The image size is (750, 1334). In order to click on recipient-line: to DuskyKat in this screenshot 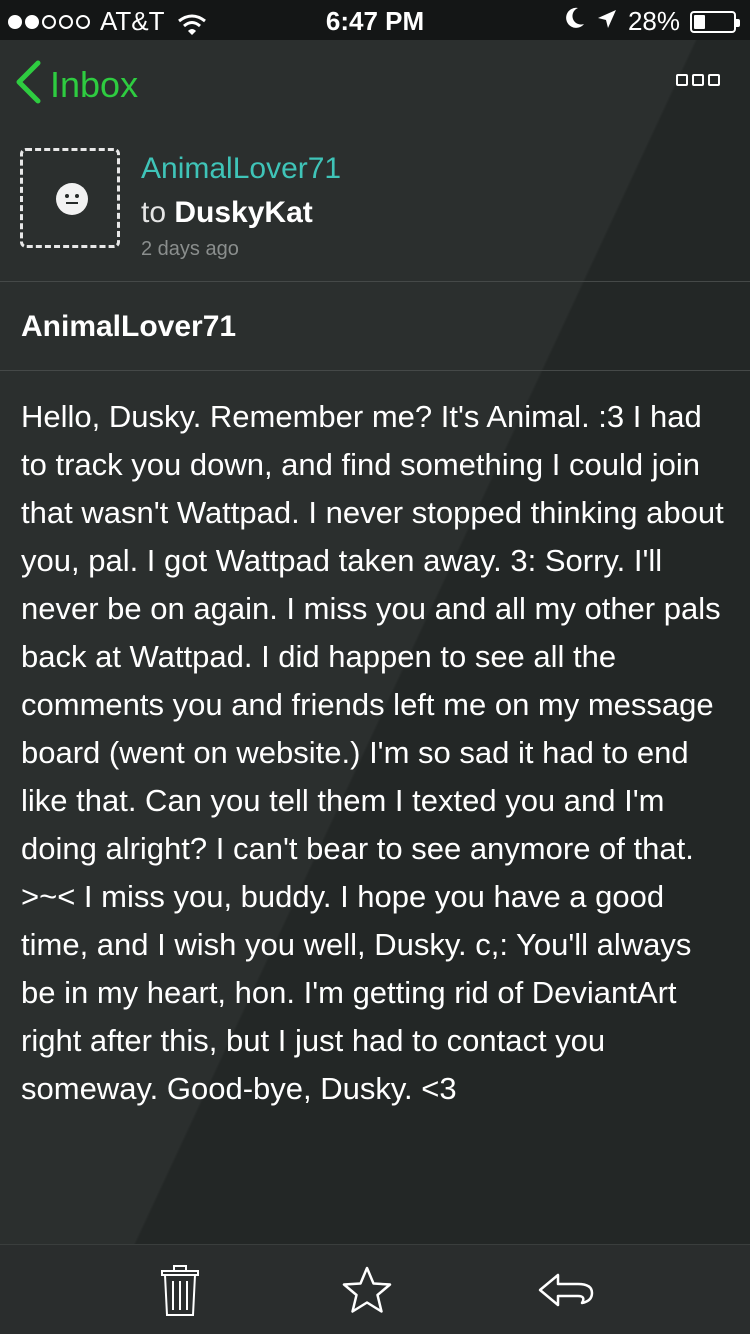, I will do `click(227, 213)`.